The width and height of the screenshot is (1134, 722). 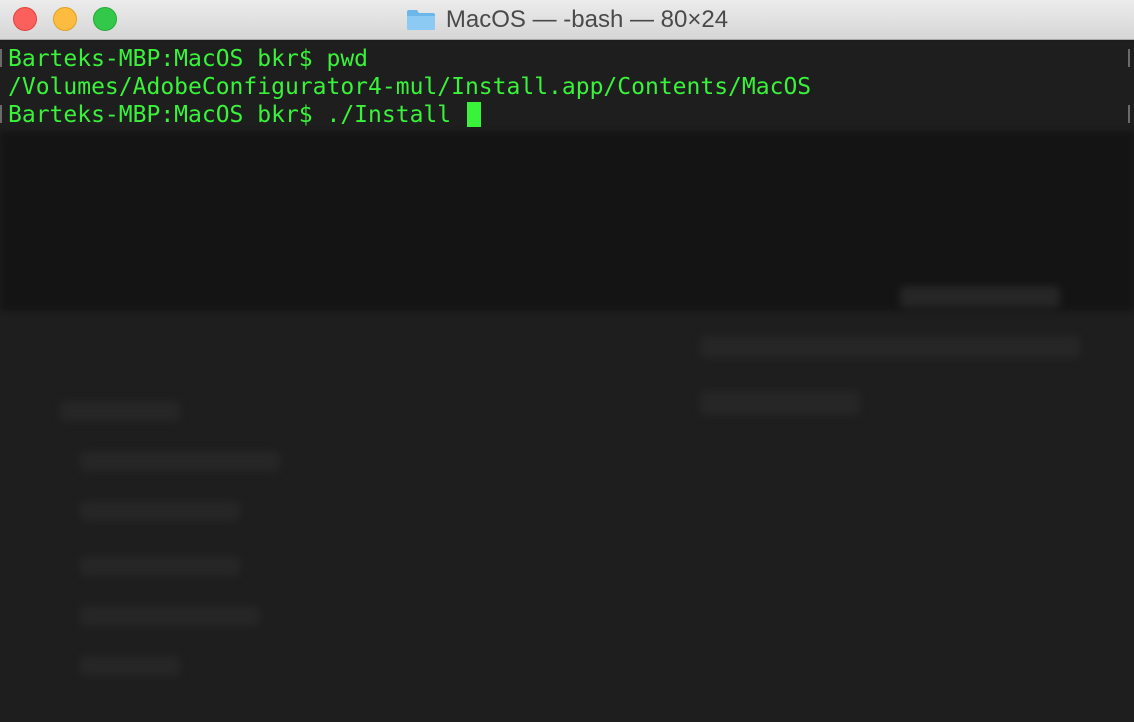 What do you see at coordinates (473, 114) in the screenshot?
I see `text-cursor` at bounding box center [473, 114].